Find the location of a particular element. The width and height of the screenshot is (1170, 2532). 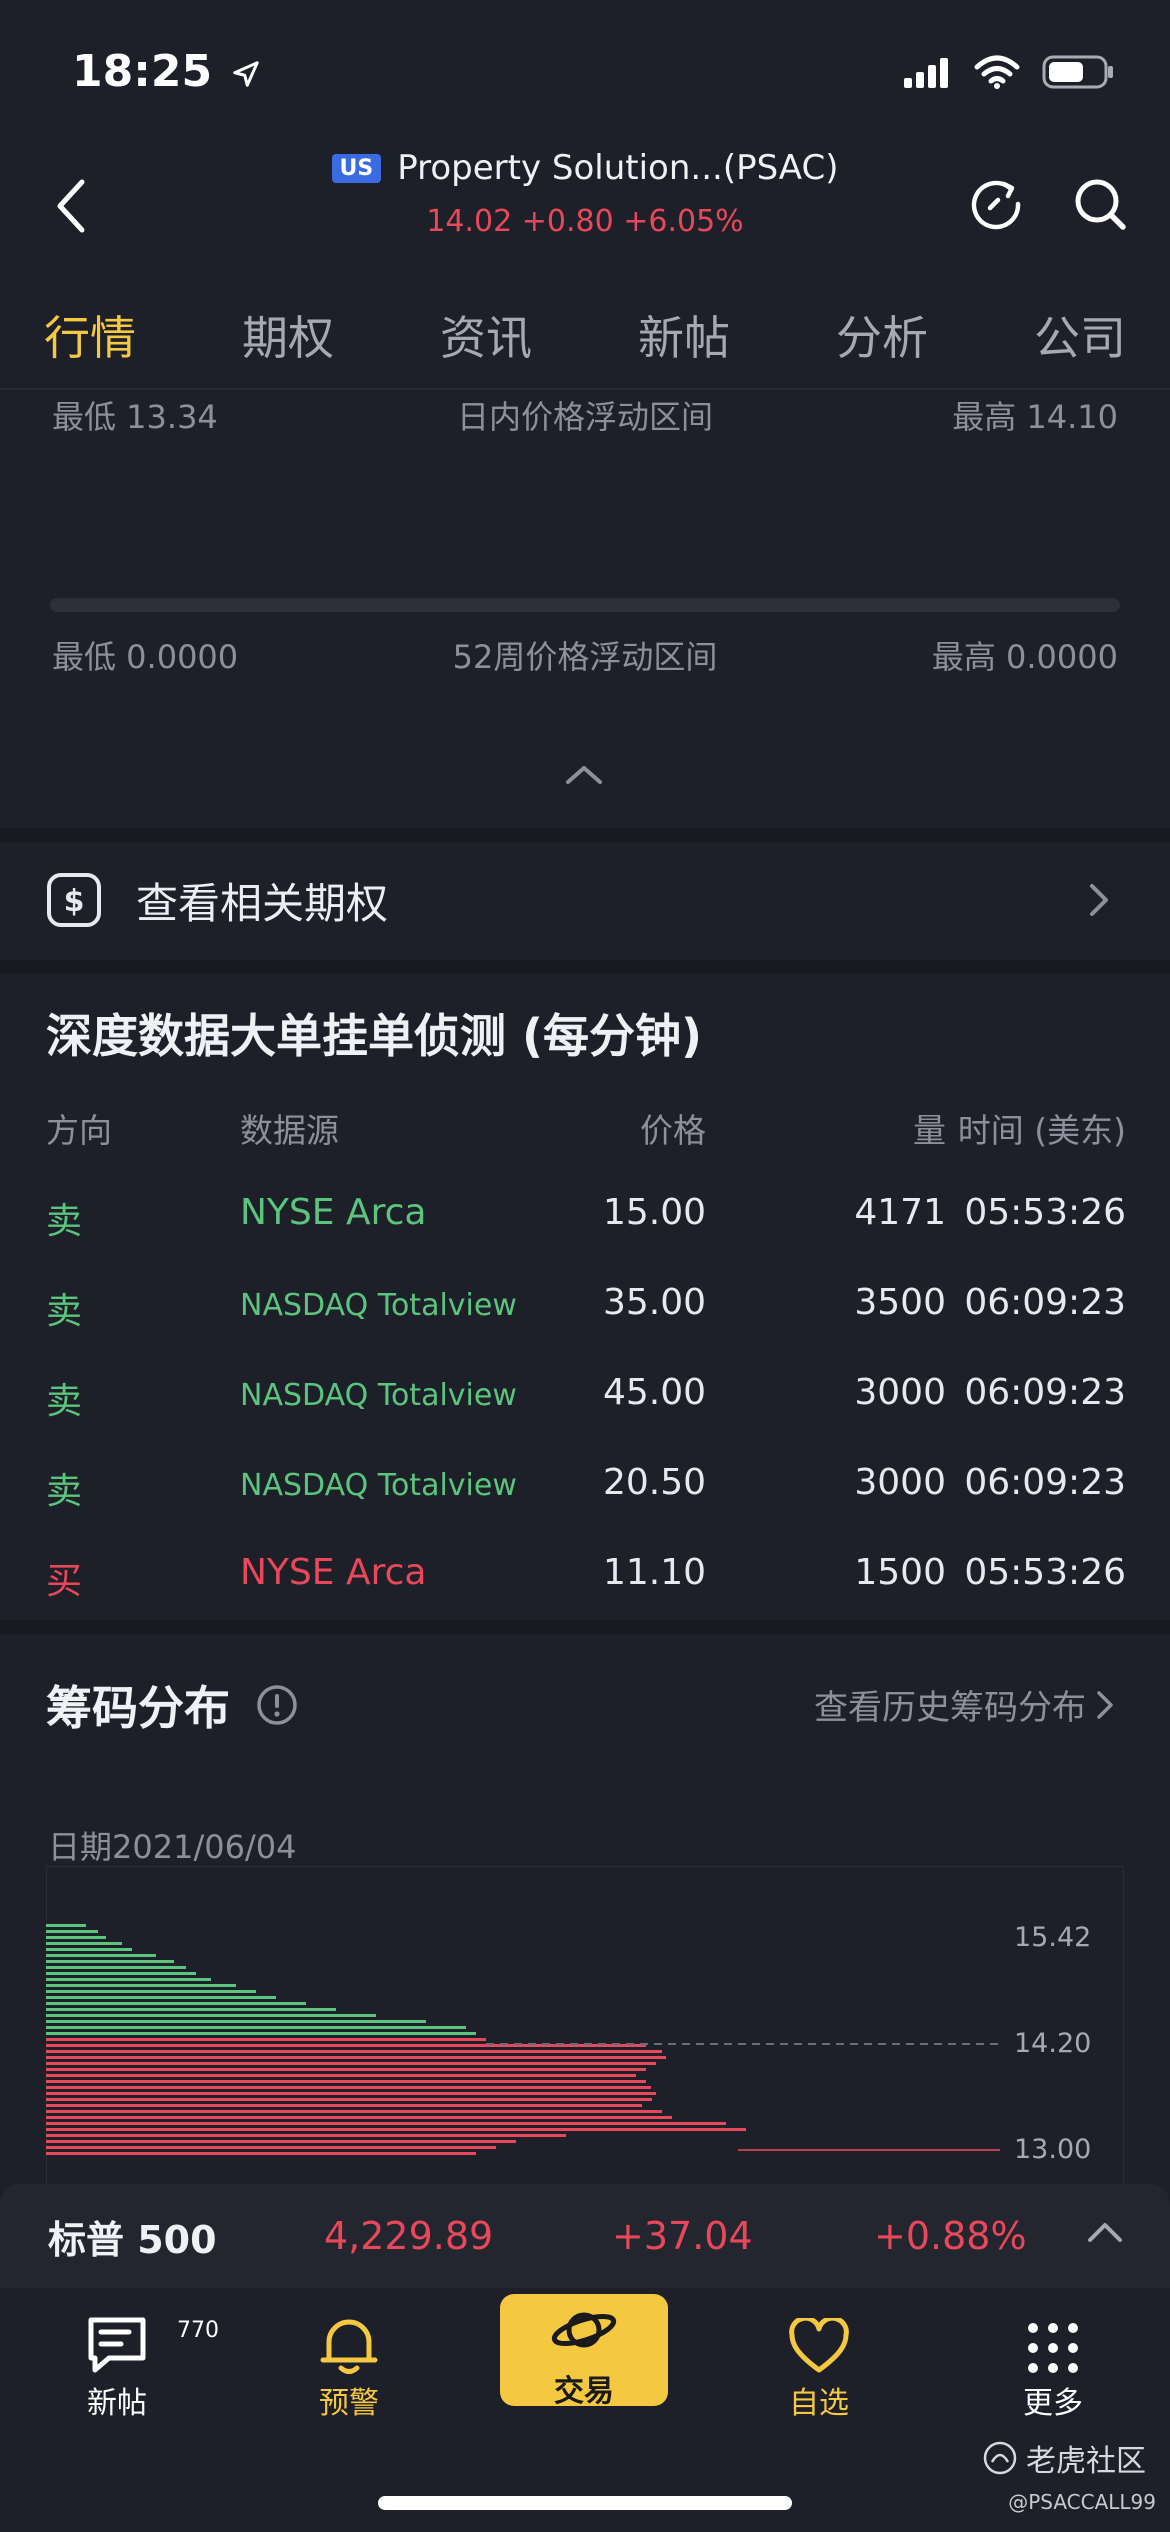

refresh-icon is located at coordinates (996, 204).